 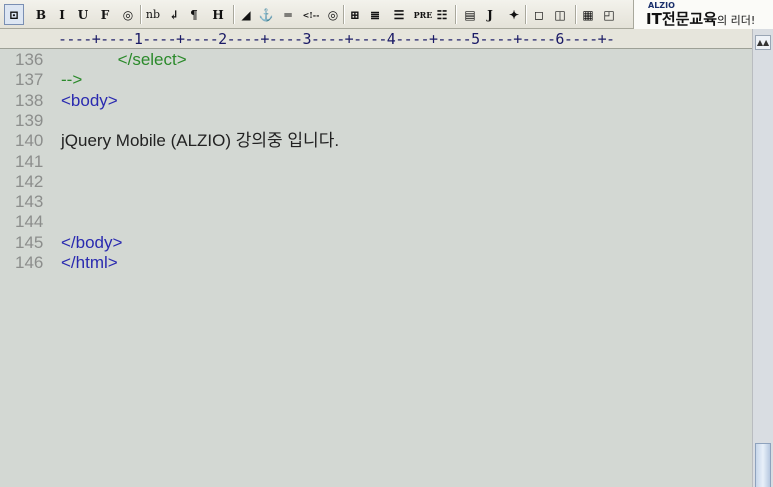 What do you see at coordinates (376, 182) in the screenshot?
I see `code-line: 142` at bounding box center [376, 182].